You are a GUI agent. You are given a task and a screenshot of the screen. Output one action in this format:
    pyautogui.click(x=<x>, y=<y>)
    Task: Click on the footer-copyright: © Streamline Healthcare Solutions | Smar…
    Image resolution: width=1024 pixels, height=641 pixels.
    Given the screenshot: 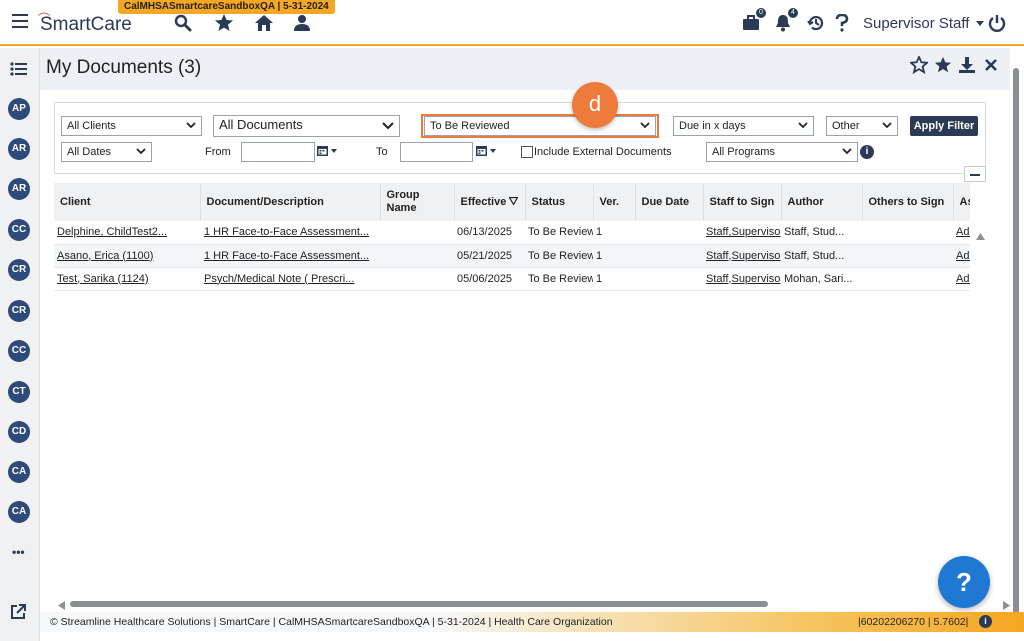 What is the action you would take?
    pyautogui.click(x=272, y=622)
    